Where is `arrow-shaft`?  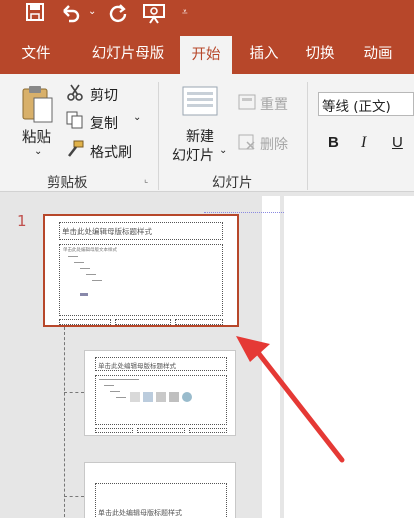
arrow-shaft is located at coordinates (299, 405).